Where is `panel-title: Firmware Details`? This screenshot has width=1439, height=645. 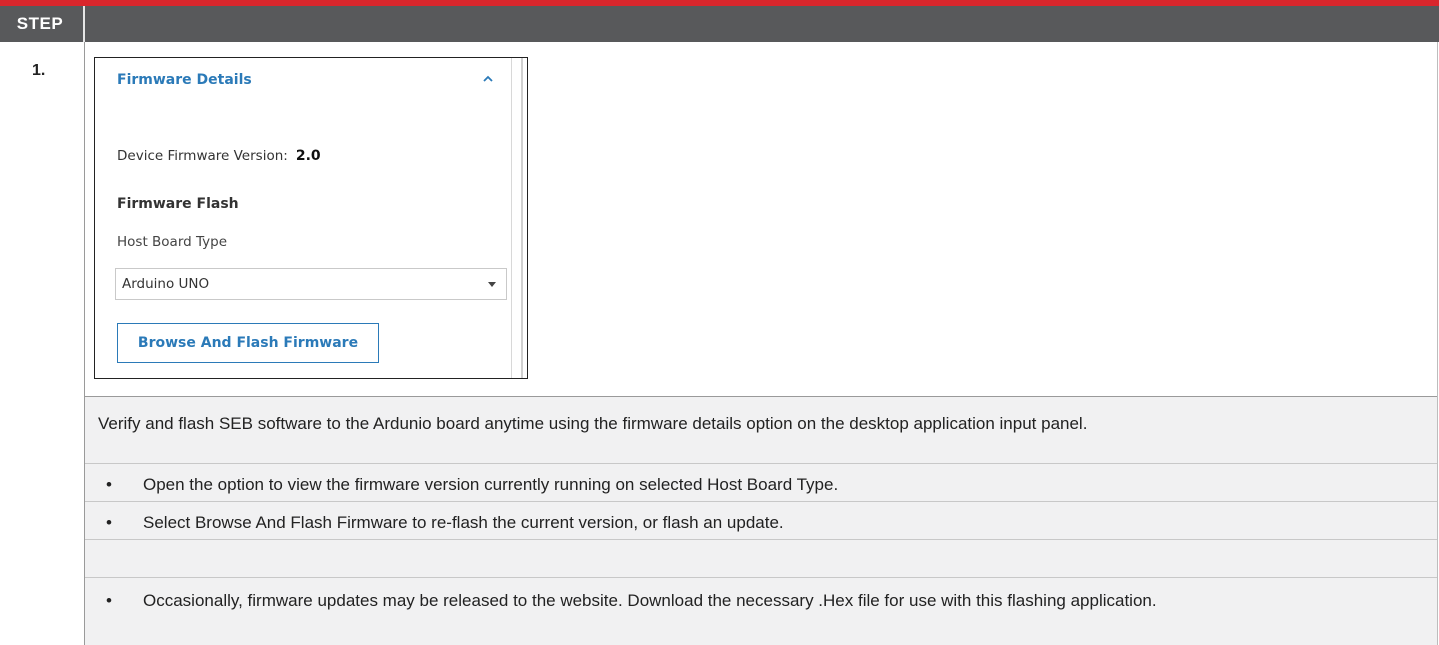 panel-title: Firmware Details is located at coordinates (184, 80).